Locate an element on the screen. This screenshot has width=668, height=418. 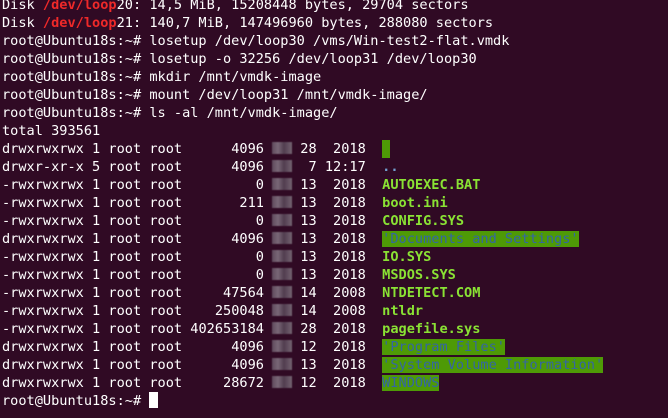
file-name: NTDETECT.COM is located at coordinates (431, 293).